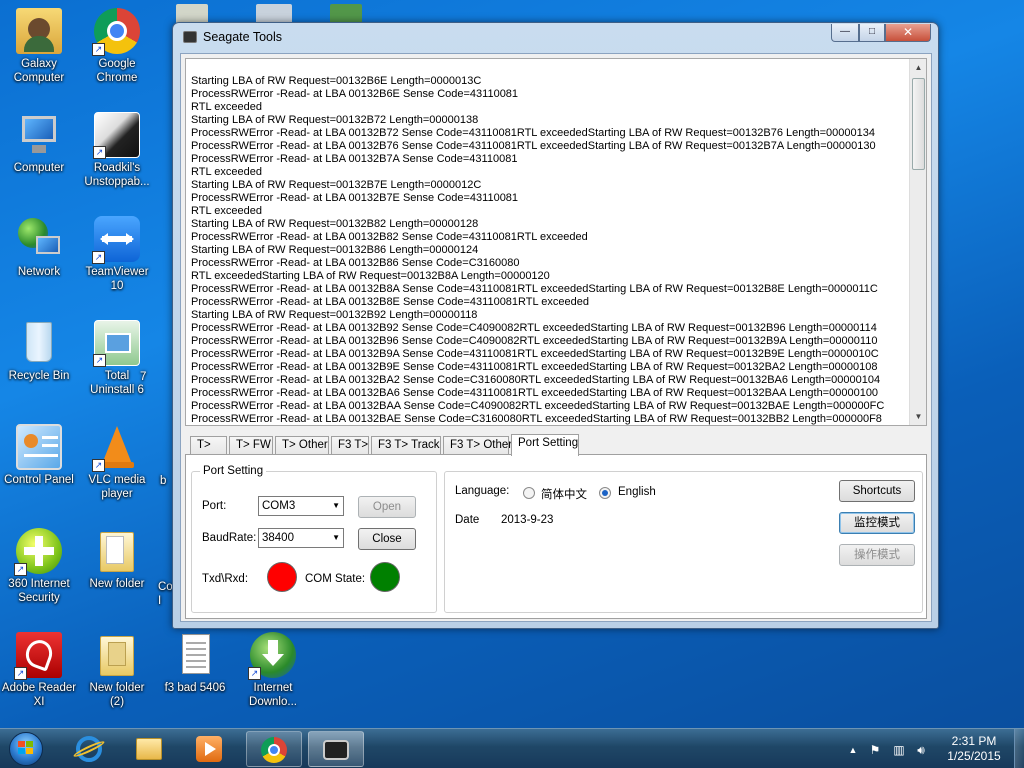 The image size is (1024, 768). Describe the element at coordinates (908, 33) in the screenshot. I see `close-window-button: ✕` at that location.